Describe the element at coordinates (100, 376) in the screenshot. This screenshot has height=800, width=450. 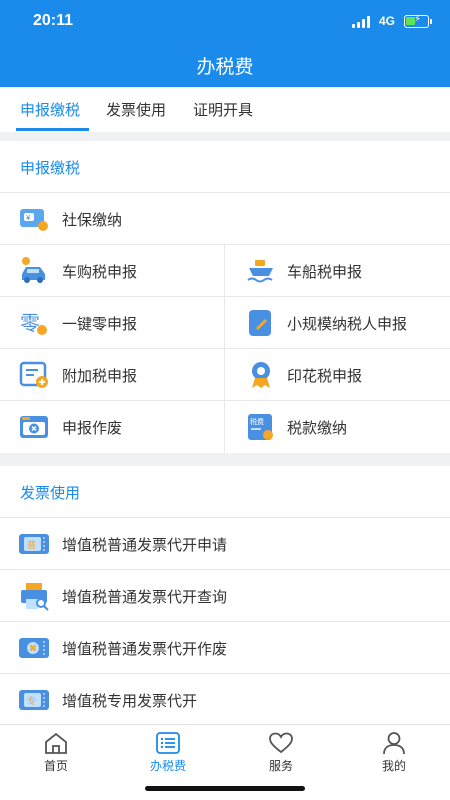
I see `item-label: 附加税申报` at that location.